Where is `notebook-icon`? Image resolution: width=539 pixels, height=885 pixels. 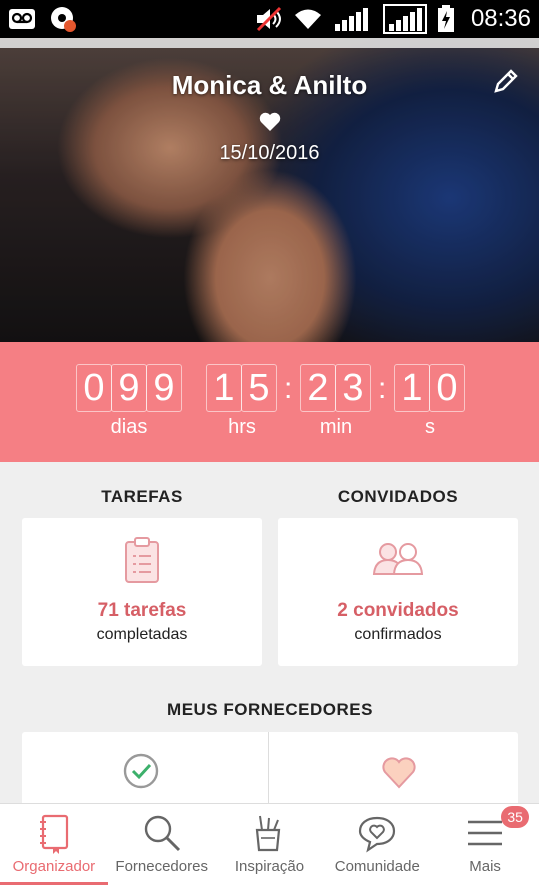
notebook-icon is located at coordinates (53, 834).